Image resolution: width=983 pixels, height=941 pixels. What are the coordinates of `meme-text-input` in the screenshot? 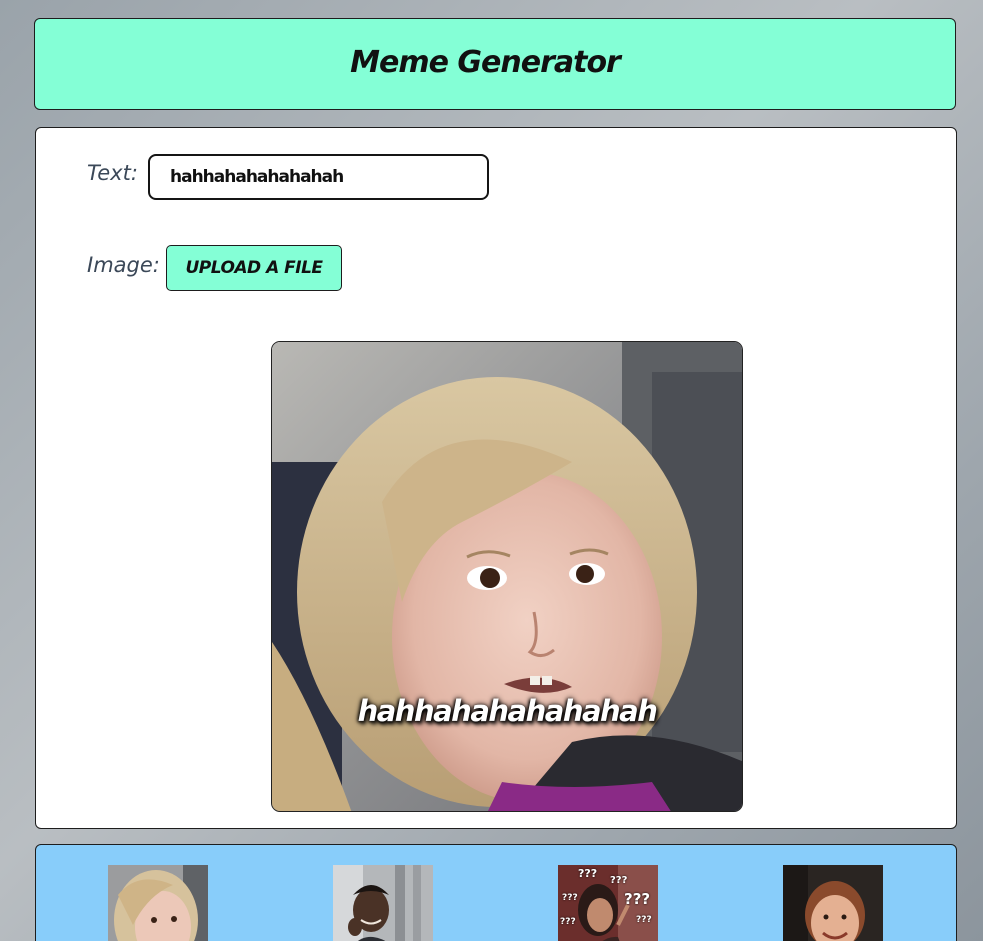 It's located at (318, 177).